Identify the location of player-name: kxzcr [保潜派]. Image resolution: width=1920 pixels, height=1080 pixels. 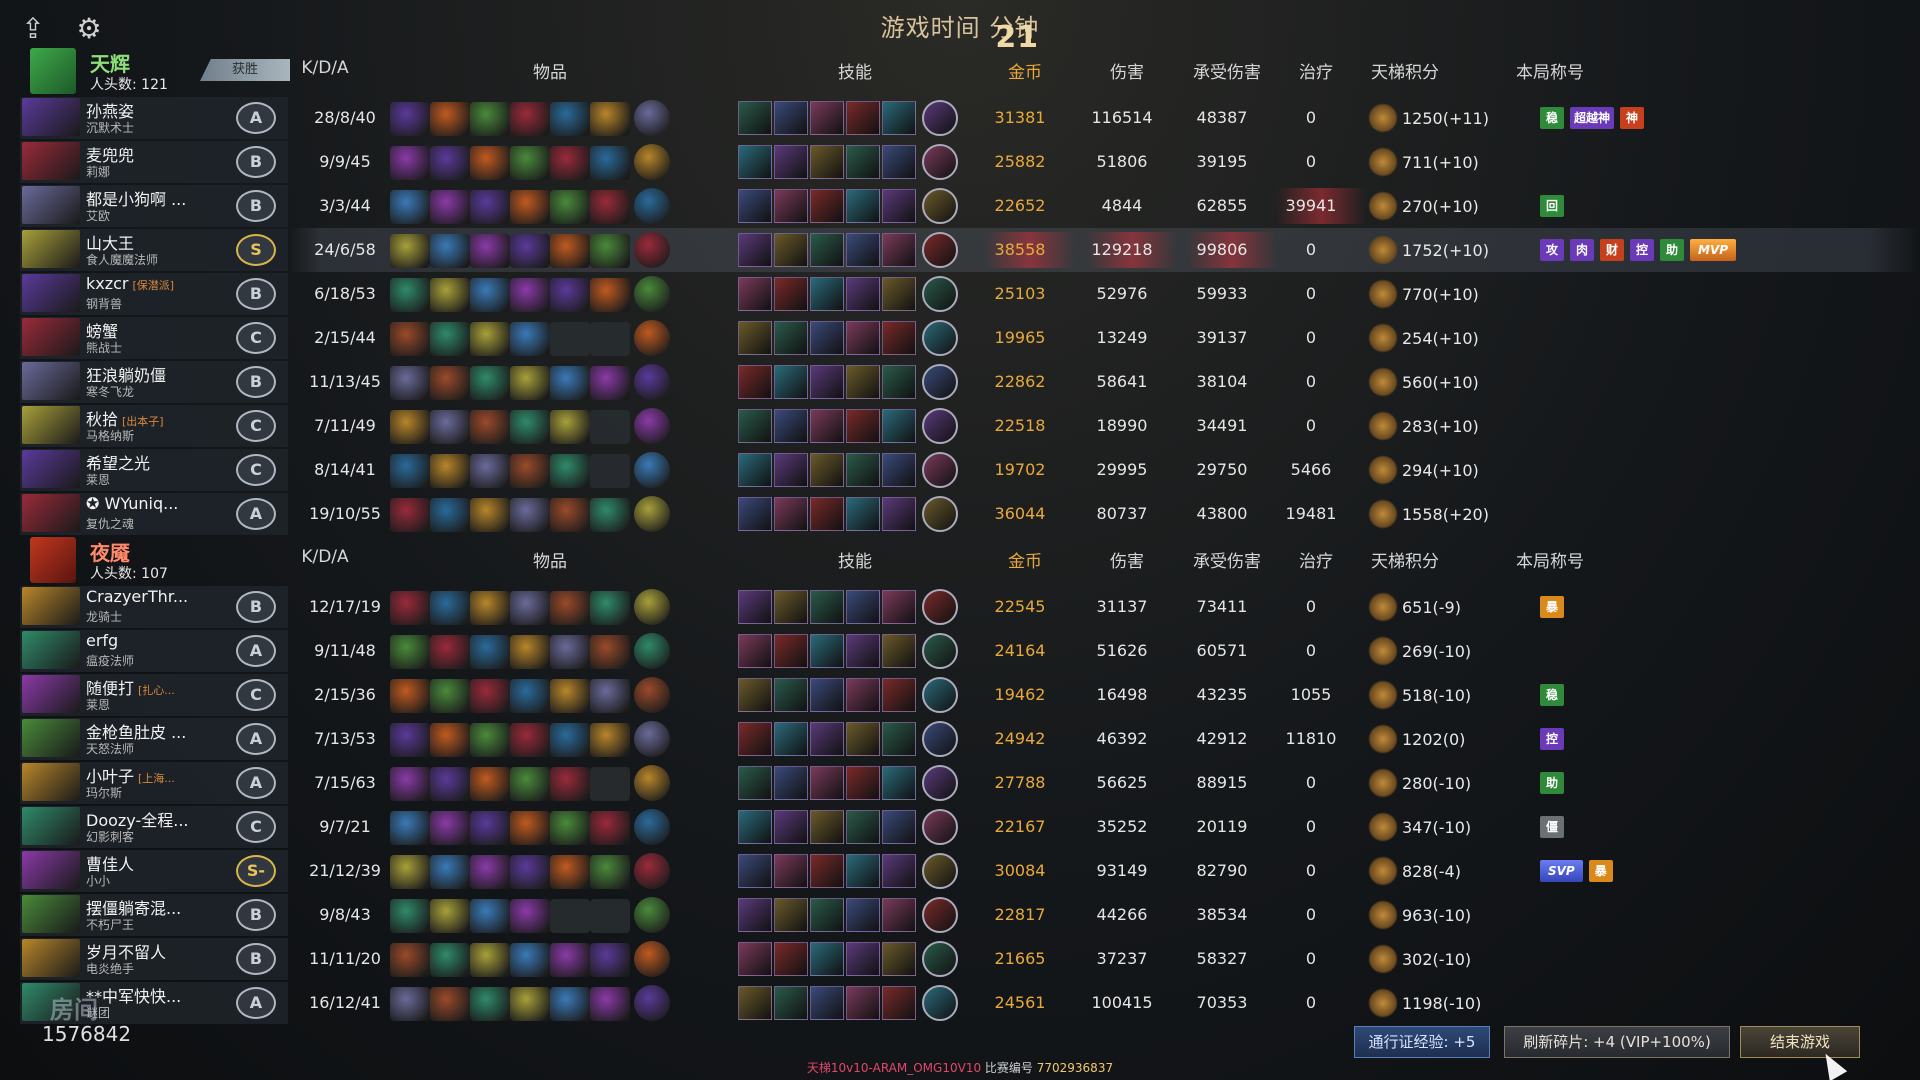
(130, 283).